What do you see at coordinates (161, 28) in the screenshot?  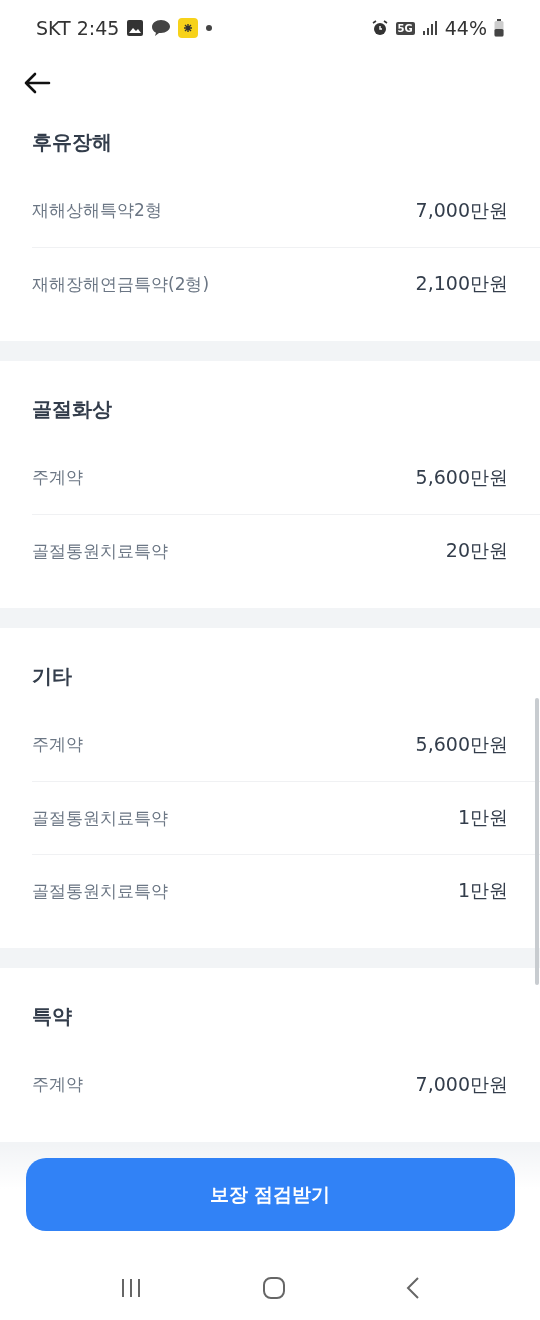 I see `chat-bubble-icon` at bounding box center [161, 28].